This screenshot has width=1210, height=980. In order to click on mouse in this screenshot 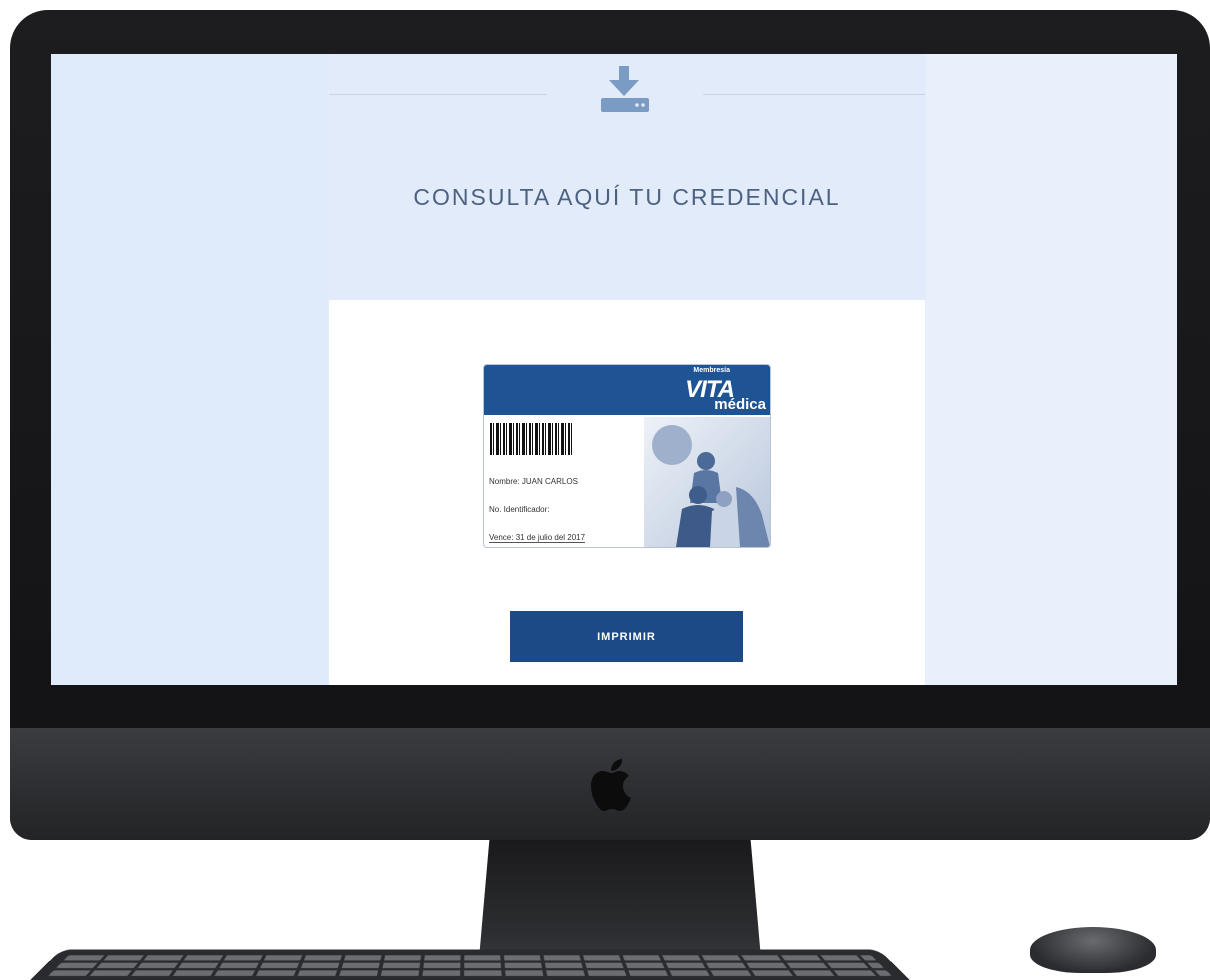, I will do `click(1093, 950)`.